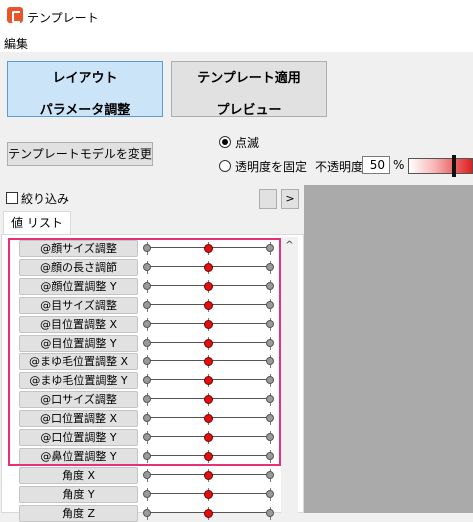  I want to click on parameter-name-button: @目位置調整 X, so click(78, 324).